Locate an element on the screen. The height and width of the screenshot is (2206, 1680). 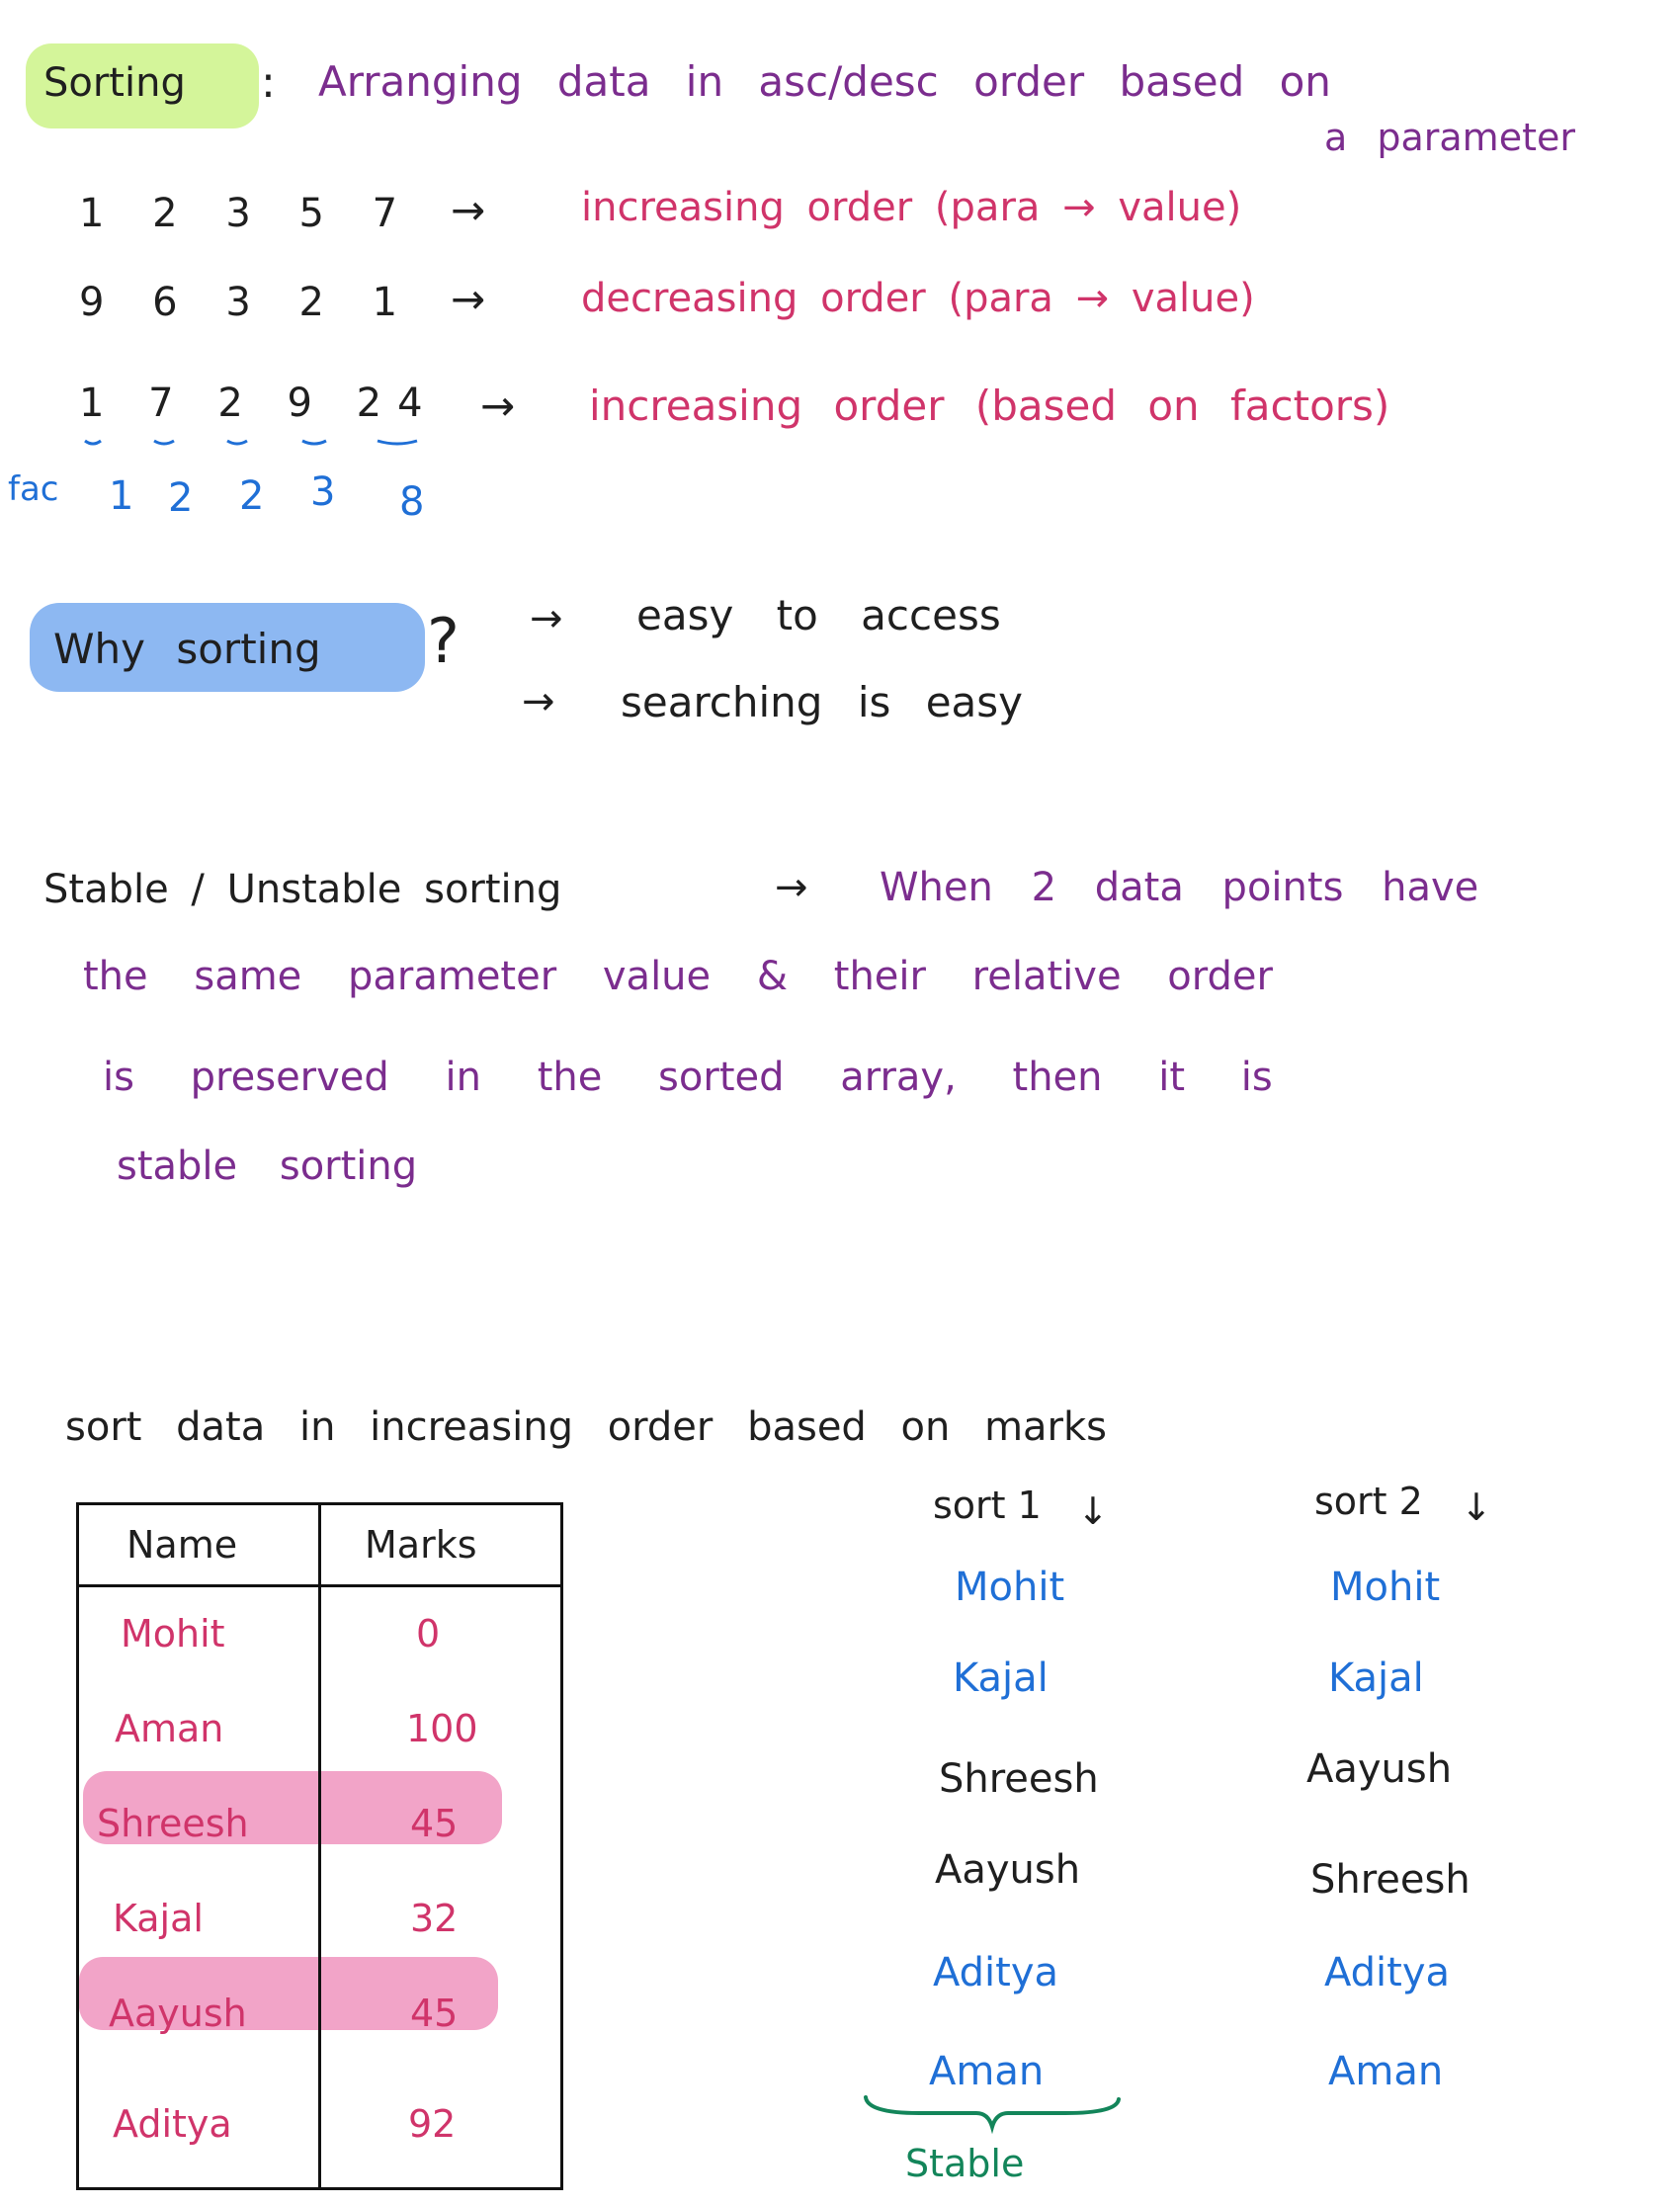
example-arrow-1: → is located at coordinates (468, 210).